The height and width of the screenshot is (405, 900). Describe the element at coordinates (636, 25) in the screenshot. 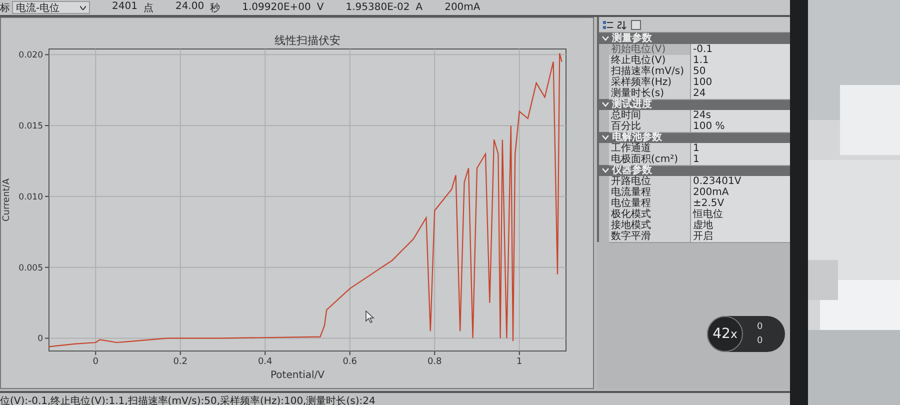

I see `property-pages-icon` at that location.